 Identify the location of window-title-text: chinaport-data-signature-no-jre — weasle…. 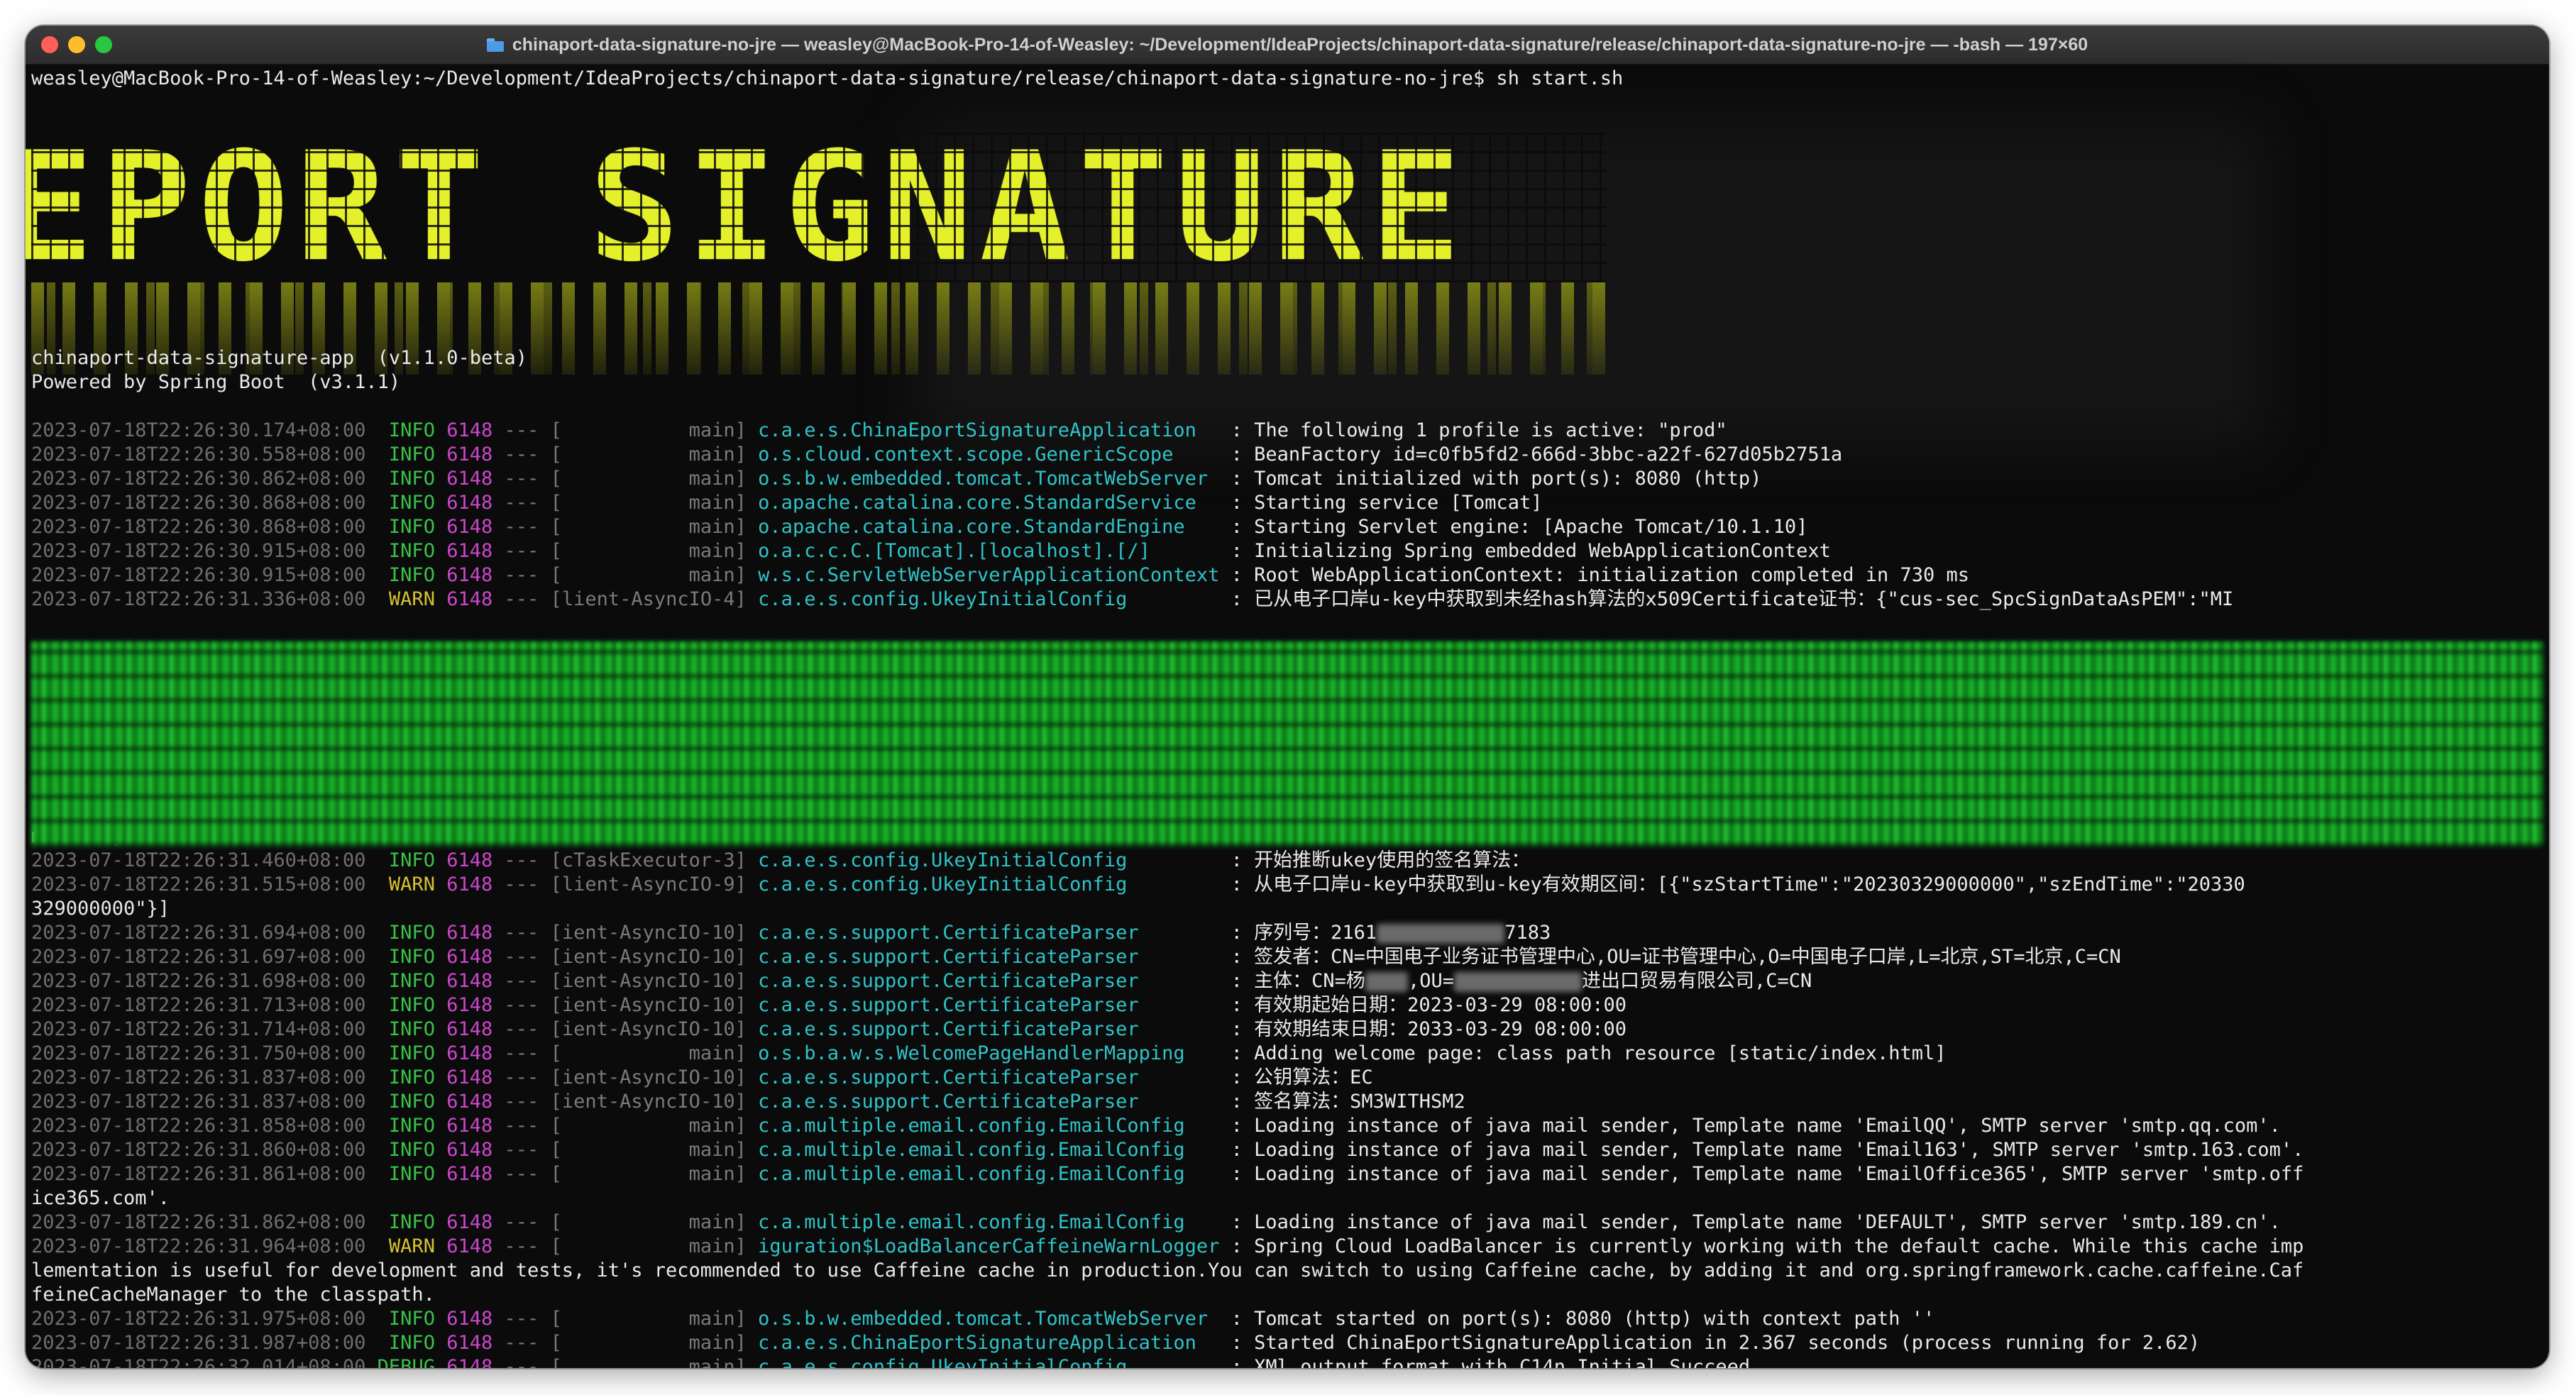
(1300, 44).